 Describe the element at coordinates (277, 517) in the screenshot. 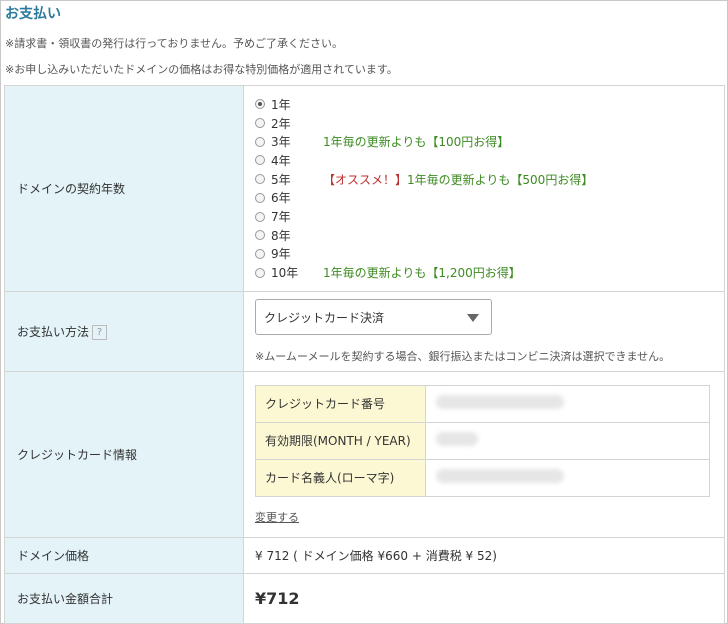

I see `change-card-link: 変更する` at that location.